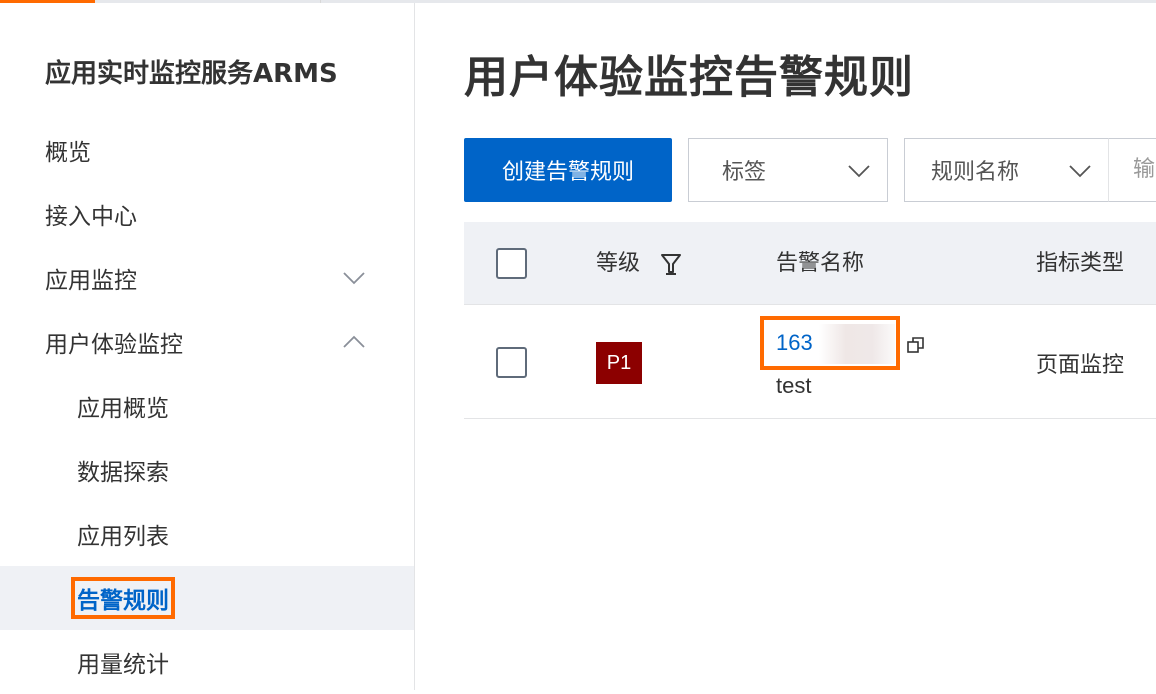 The height and width of the screenshot is (694, 1156). Describe the element at coordinates (123, 537) in the screenshot. I see `sidebar-item-label: 应用列表` at that location.